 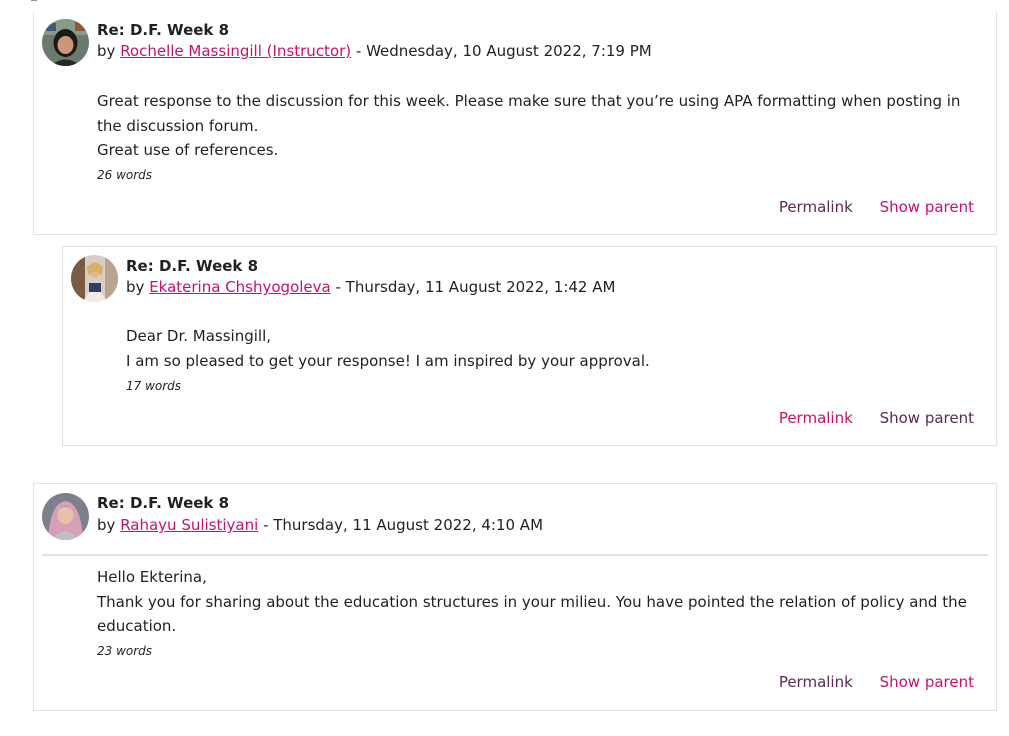 What do you see at coordinates (473, 287) in the screenshot?
I see `post-date: - Thursday, 11 August 2022, 1:42 AM` at bounding box center [473, 287].